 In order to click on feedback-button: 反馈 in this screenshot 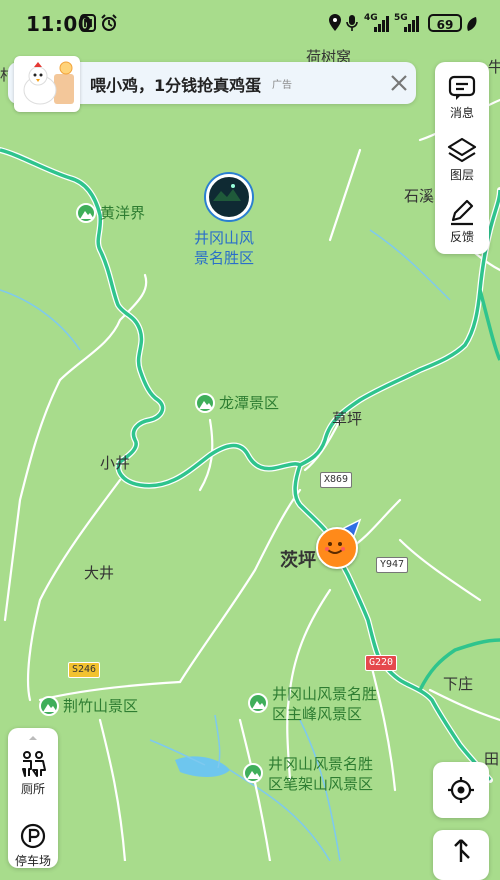, I will do `click(462, 220)`.